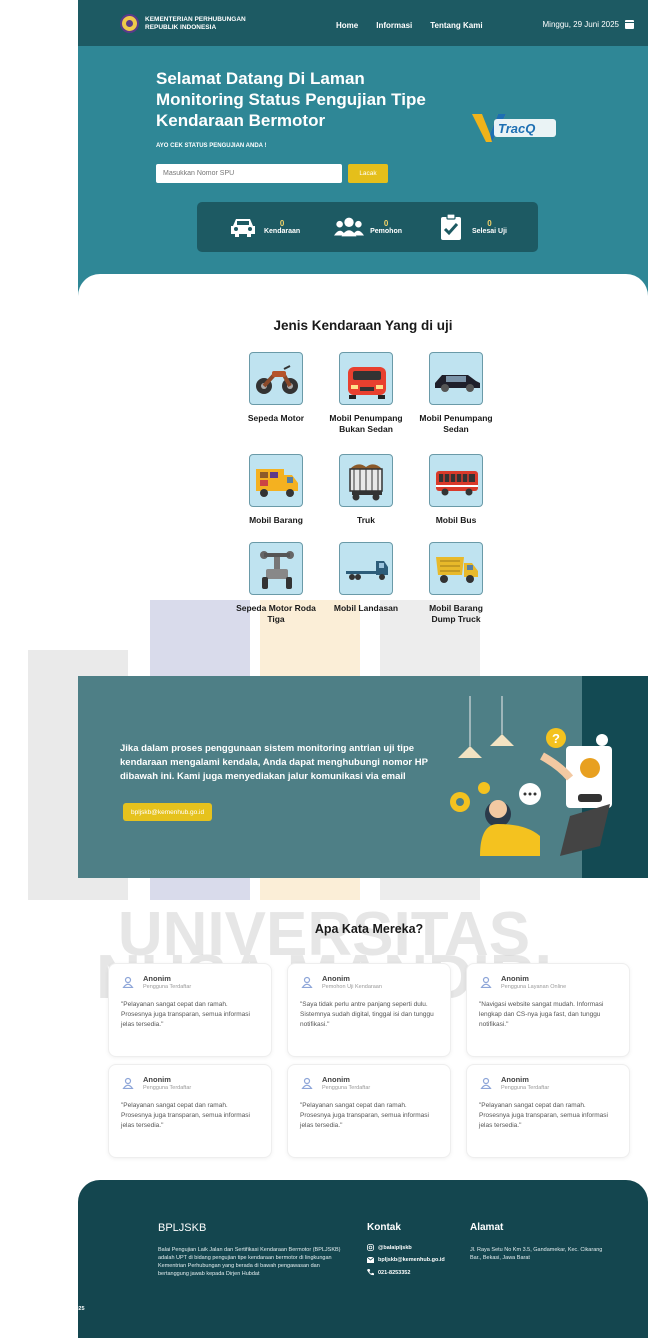  Describe the element at coordinates (456, 423) in the screenshot. I see `vehicle-label: Mobil Penumpang Sedan` at that location.